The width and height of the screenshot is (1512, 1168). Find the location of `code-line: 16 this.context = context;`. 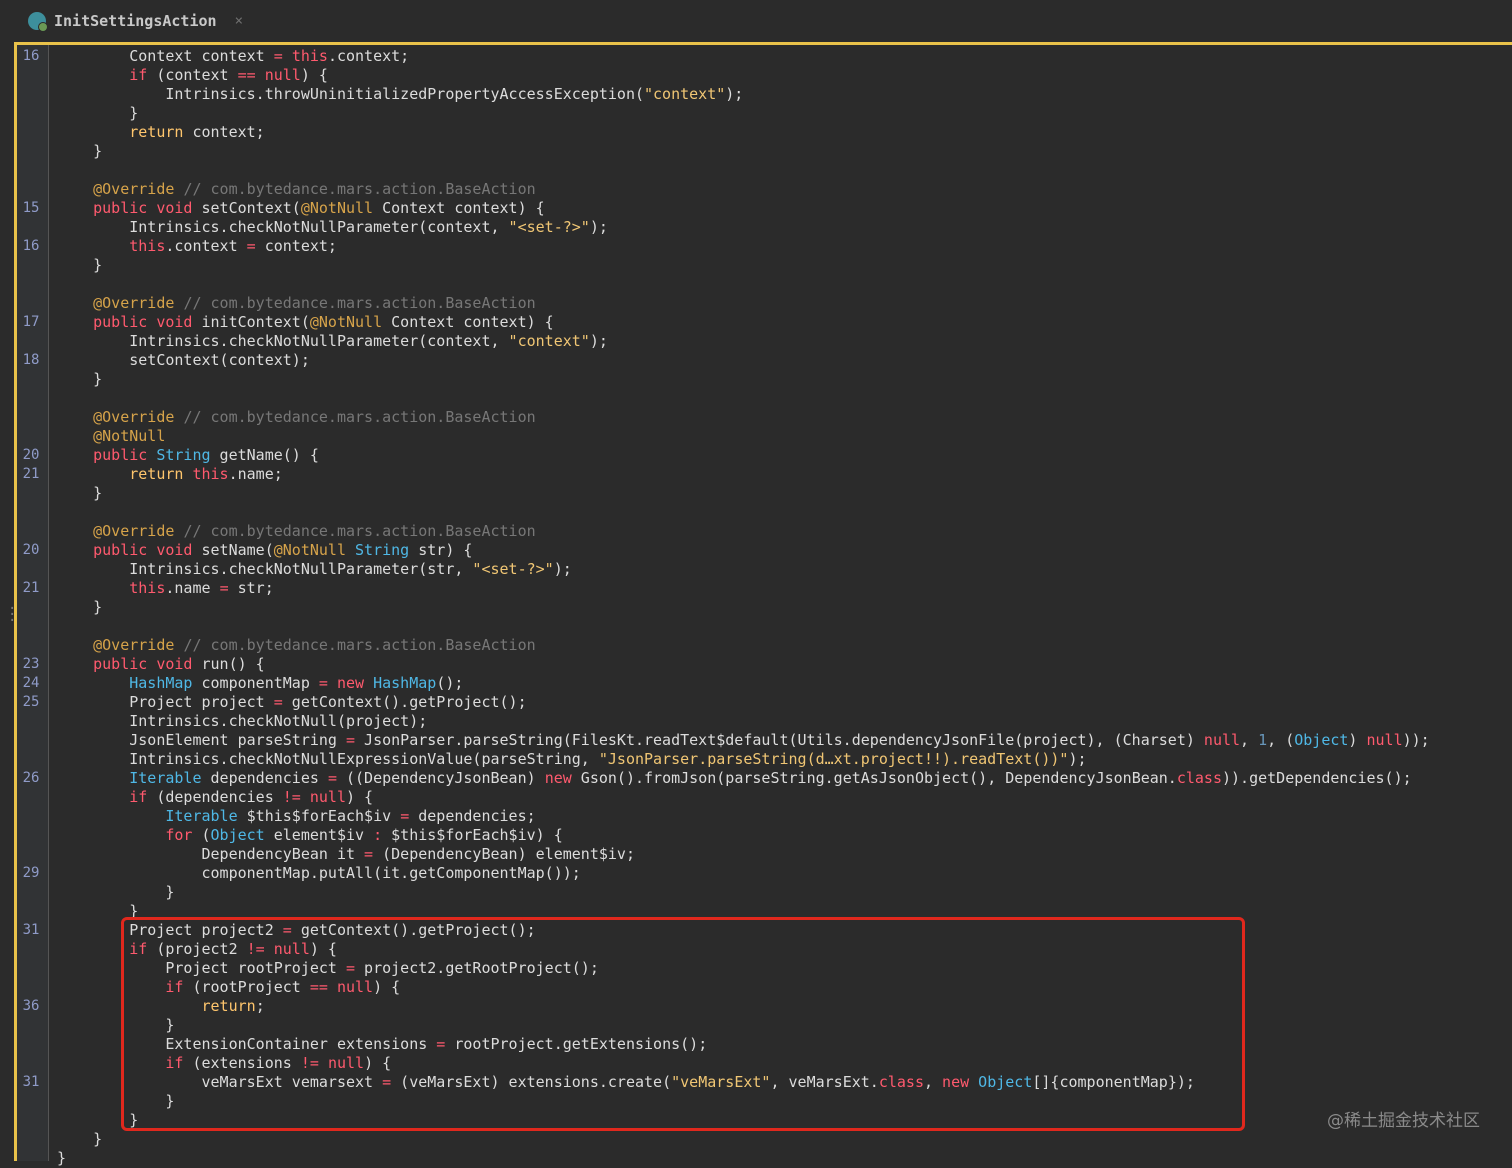

code-line: 16 this.context = context; is located at coordinates (756, 246).